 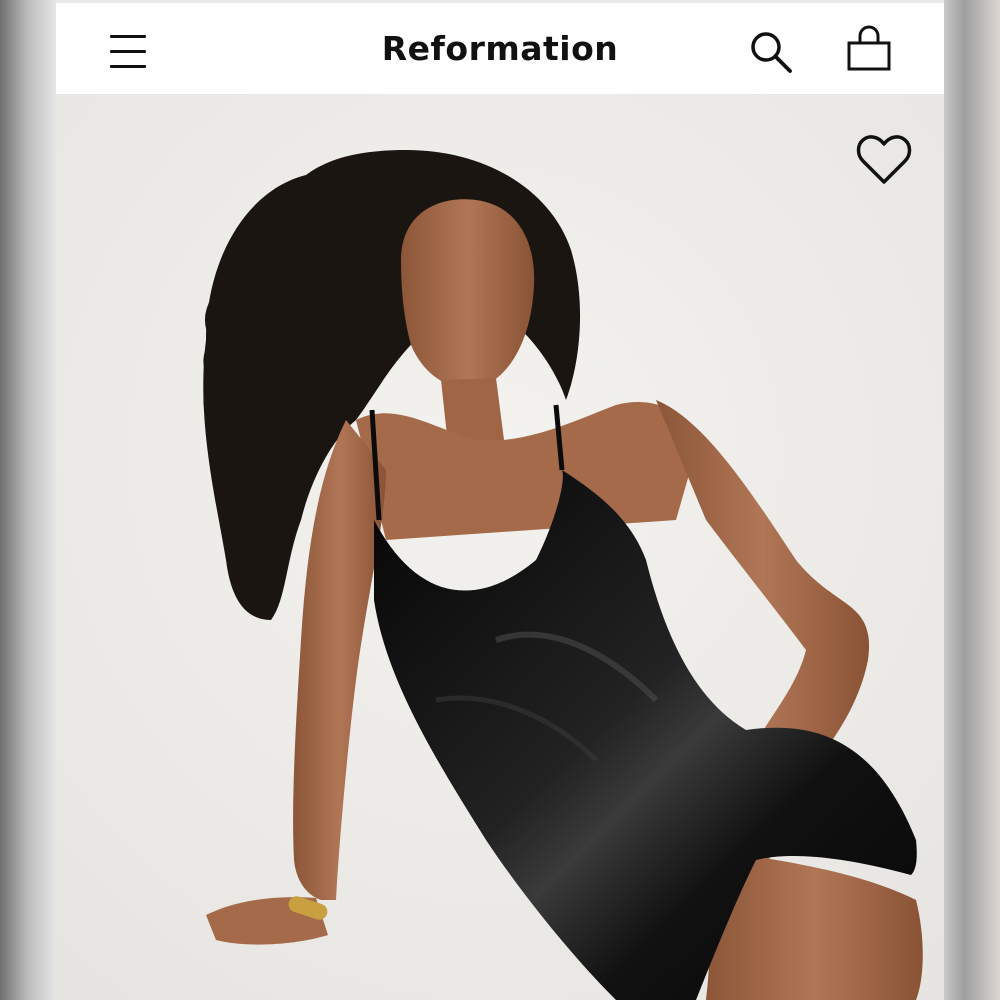 I want to click on top-nav-bar: Reformation, so click(x=500, y=47).